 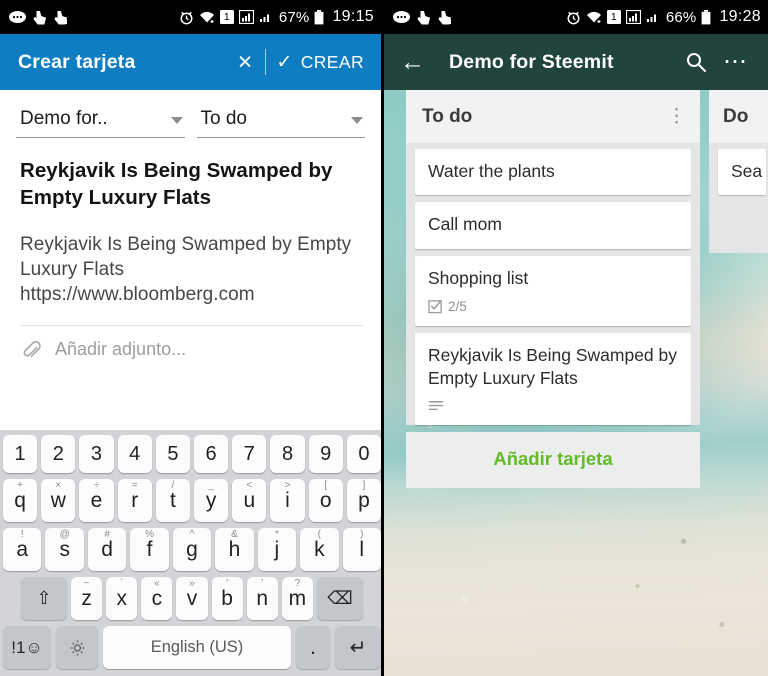 I want to click on key-4: 4, so click(x=134, y=454).